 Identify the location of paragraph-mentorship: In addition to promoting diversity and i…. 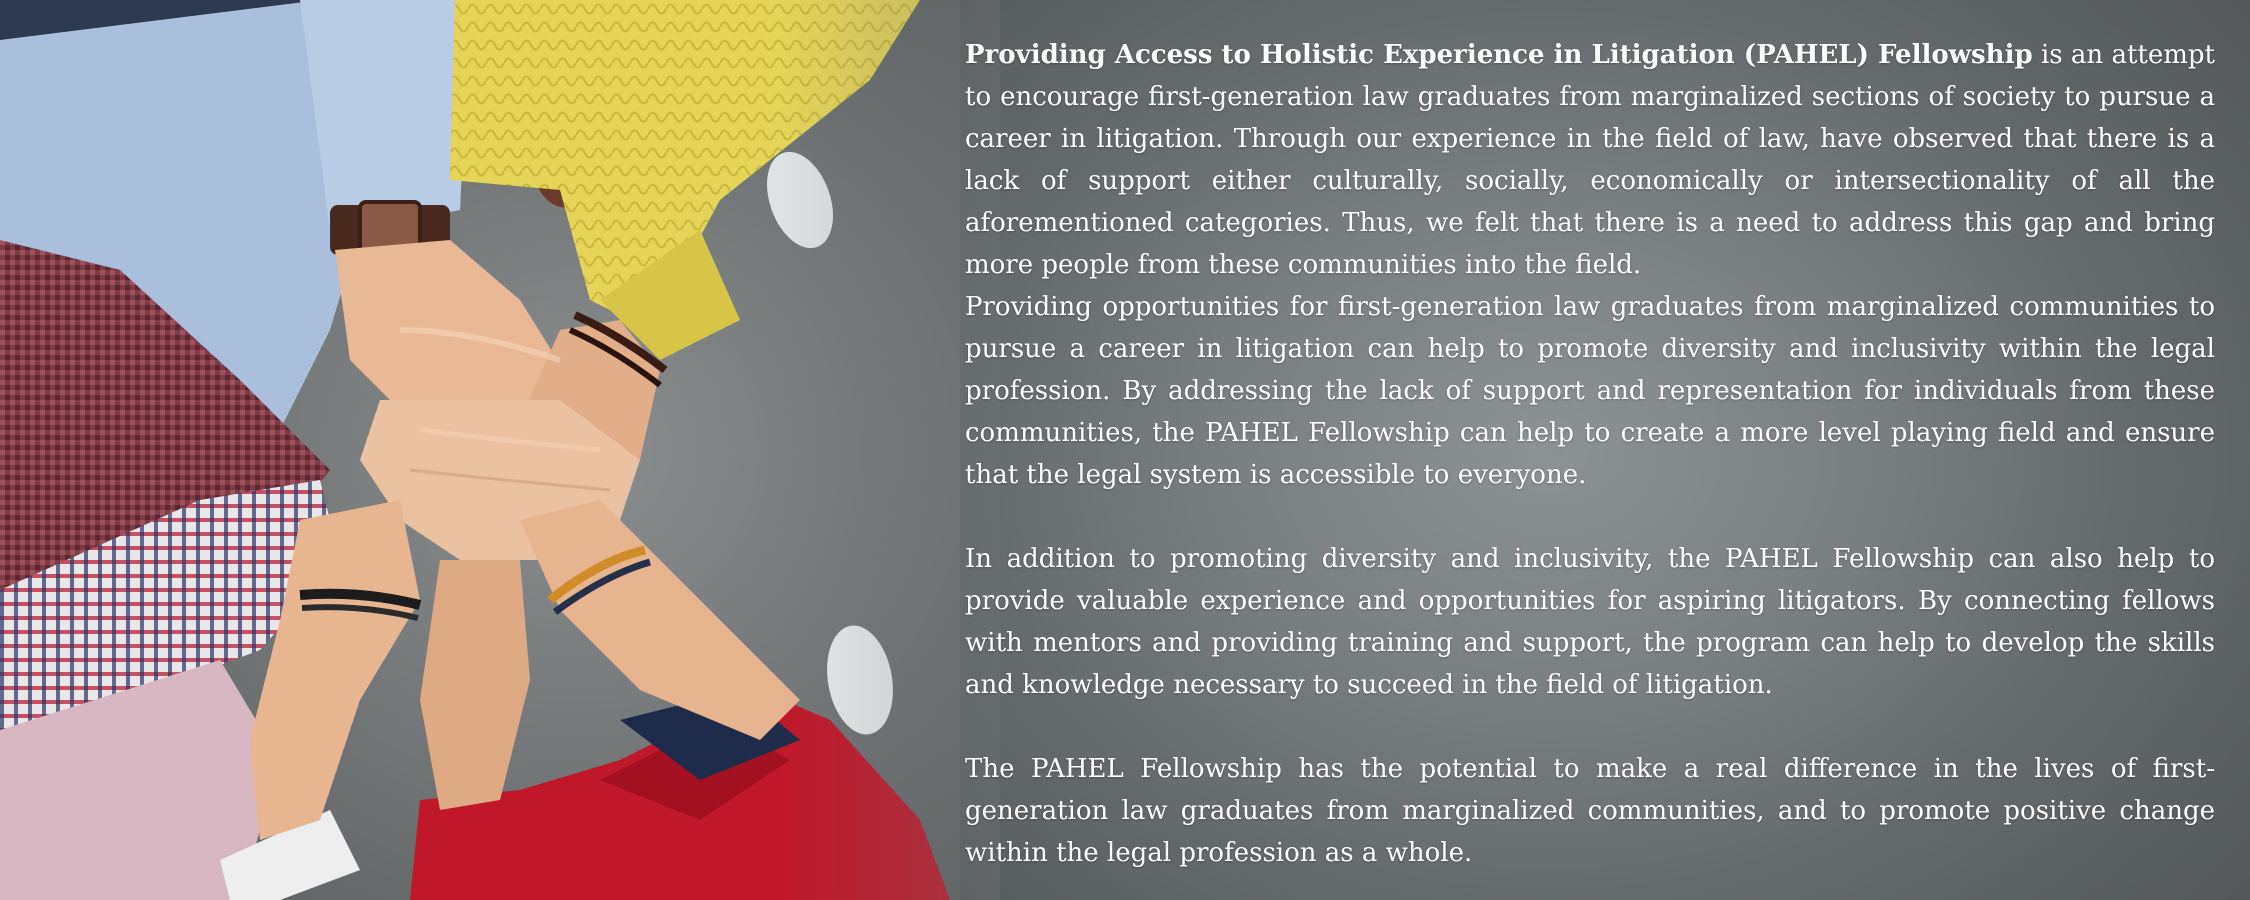
(1590, 622).